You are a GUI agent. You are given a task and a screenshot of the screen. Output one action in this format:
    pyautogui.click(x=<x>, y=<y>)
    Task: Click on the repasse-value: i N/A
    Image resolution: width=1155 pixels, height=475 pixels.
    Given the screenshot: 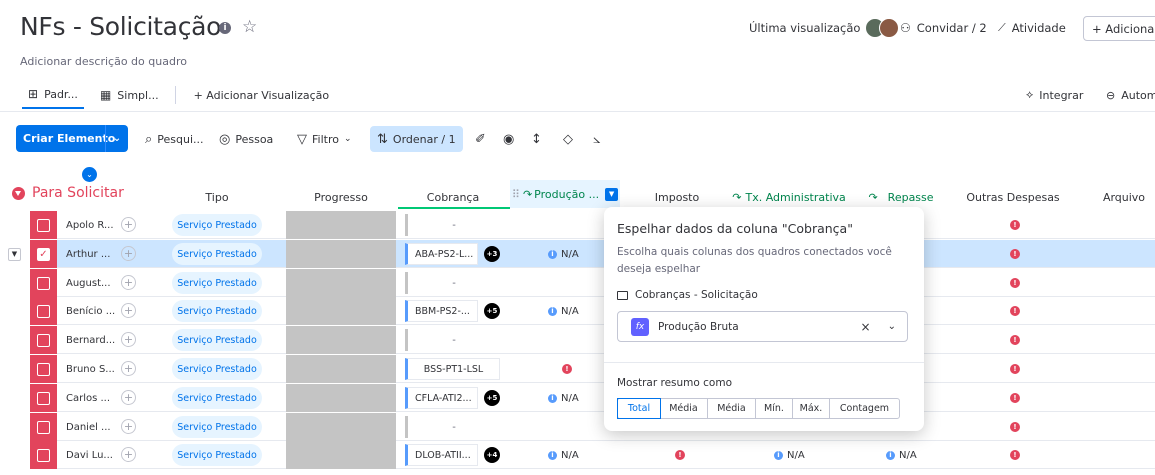 What is the action you would take?
    pyautogui.click(x=901, y=455)
    